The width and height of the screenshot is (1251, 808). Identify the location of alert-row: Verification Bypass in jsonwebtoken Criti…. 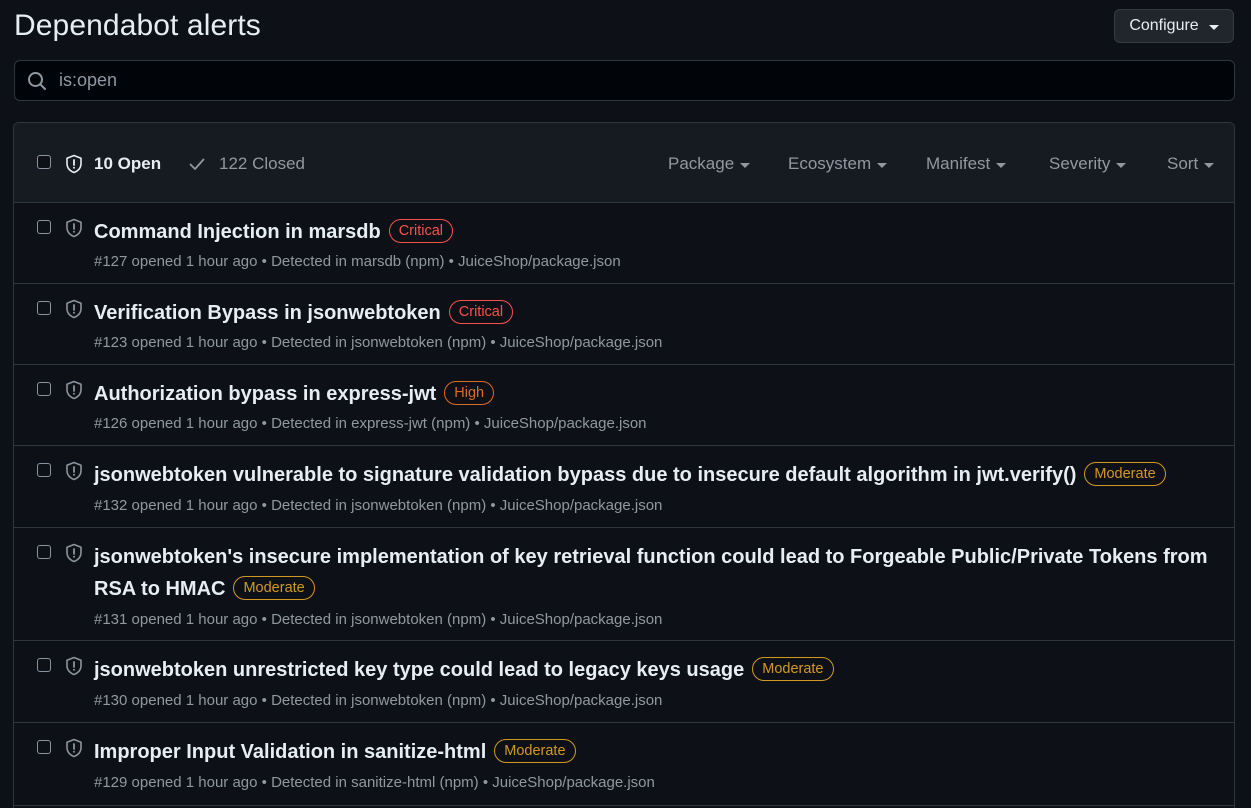
(624, 324).